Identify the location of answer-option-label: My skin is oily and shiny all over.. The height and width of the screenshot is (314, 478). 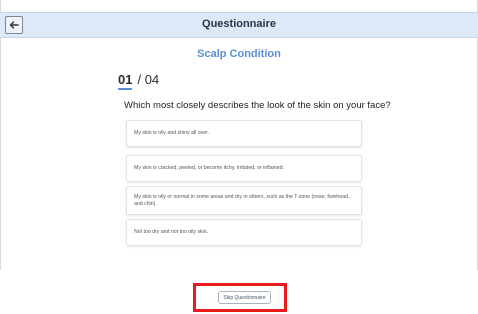
(171, 133).